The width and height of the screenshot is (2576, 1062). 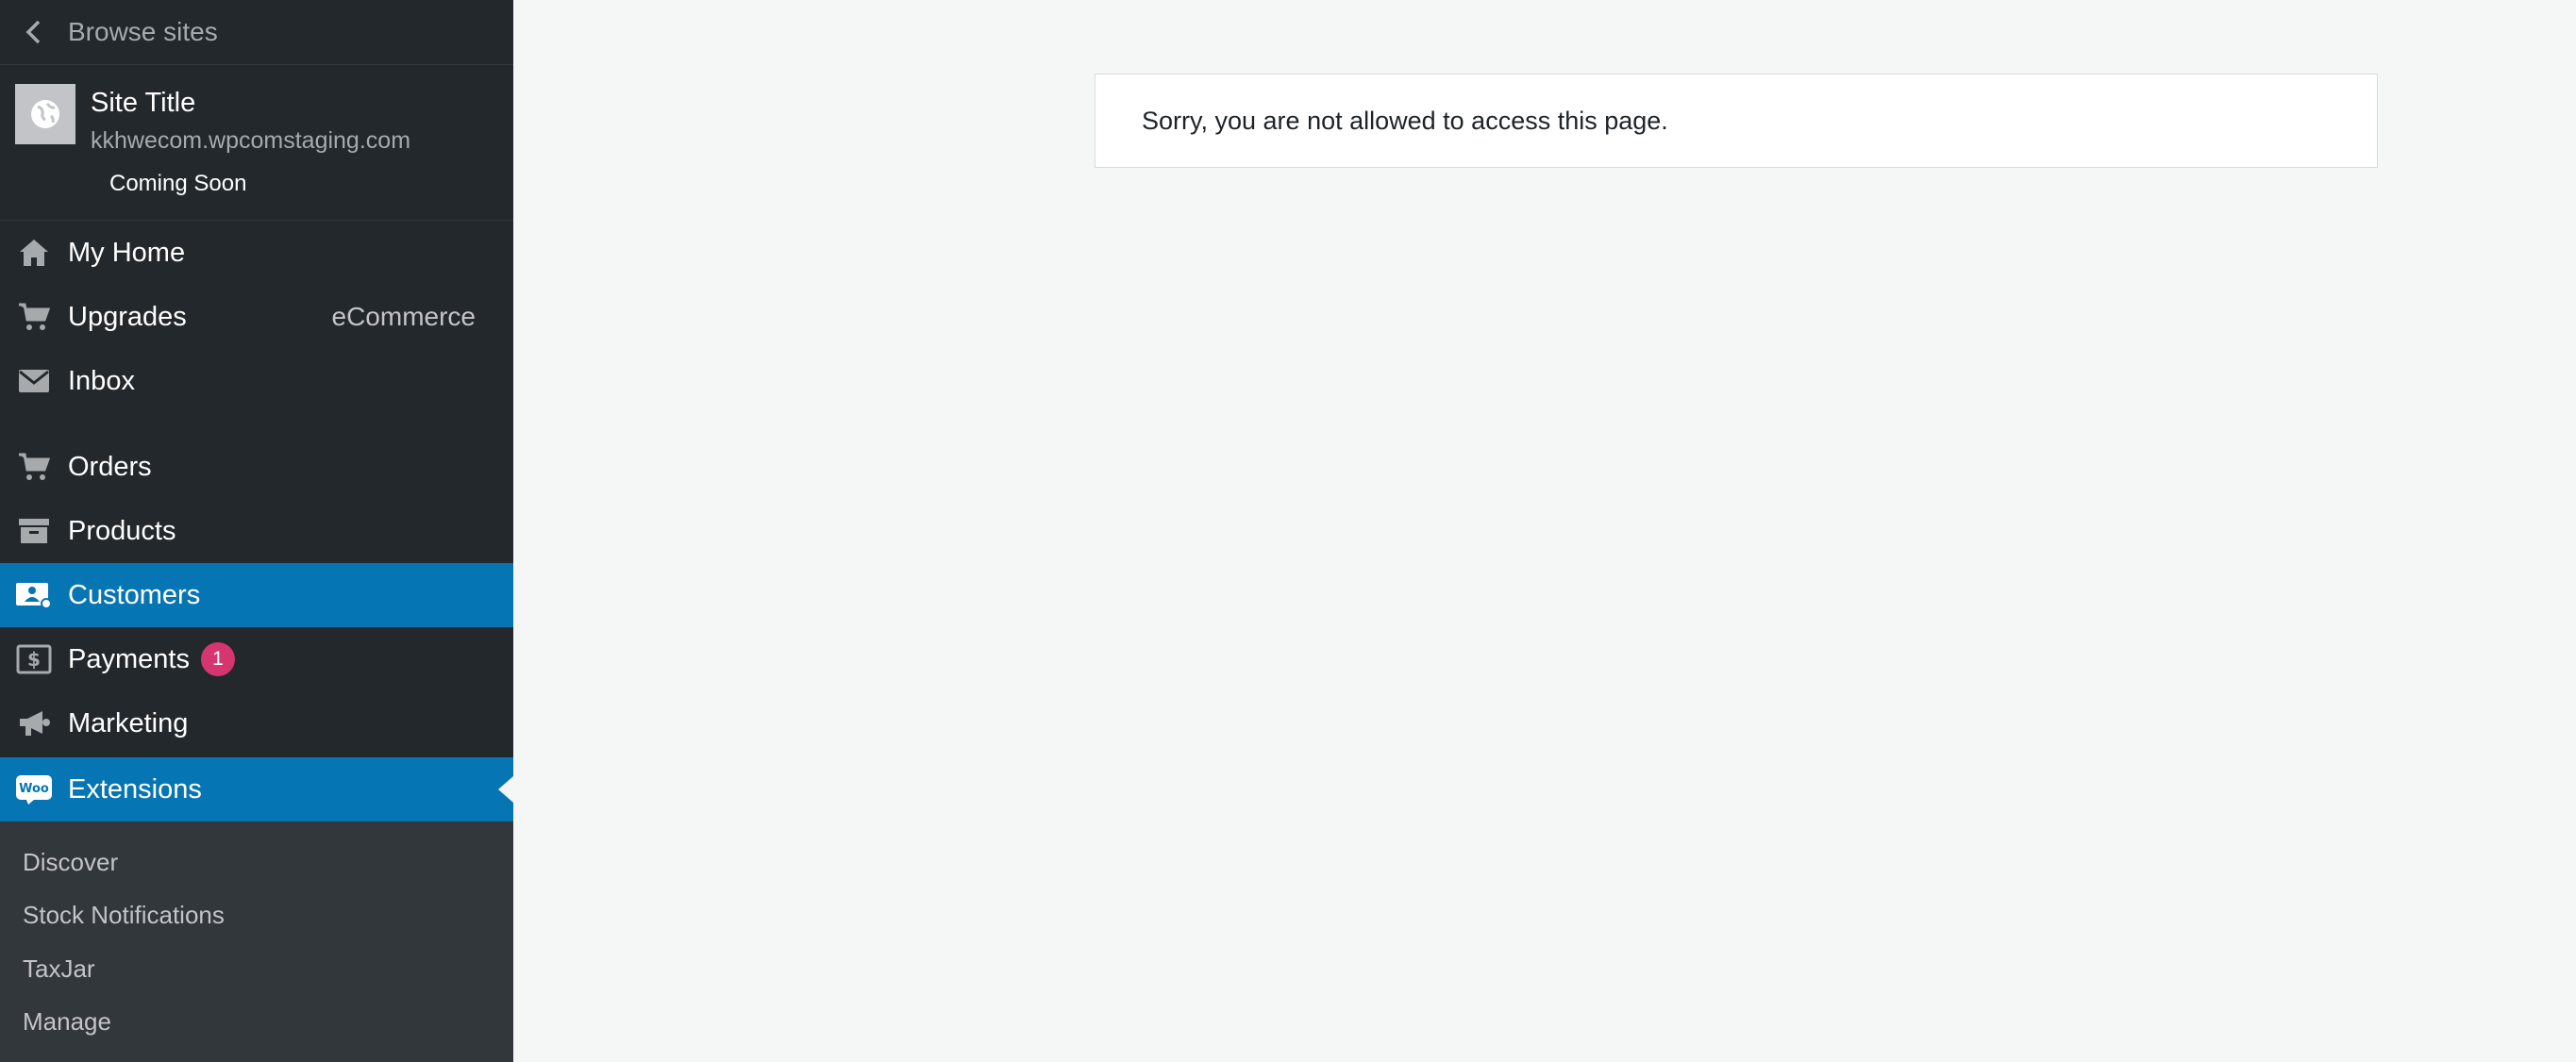 I want to click on menu-item-label: Extensions, so click(x=135, y=789).